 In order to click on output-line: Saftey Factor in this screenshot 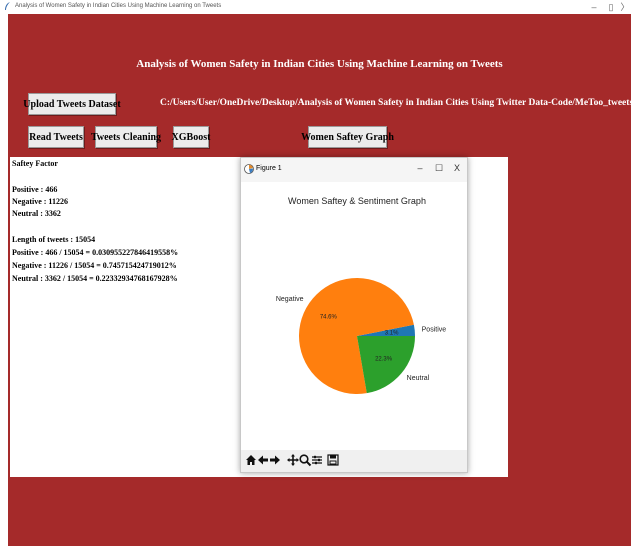, I will do `click(35, 163)`.